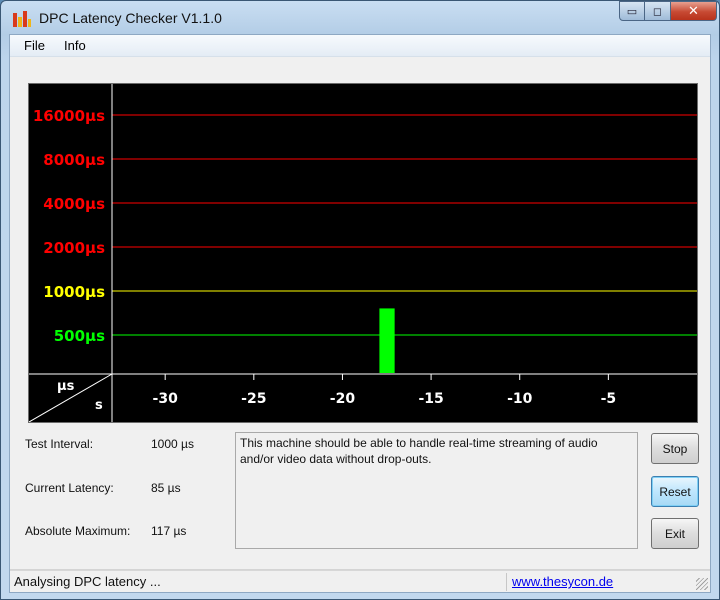  I want to click on x-tick-label: -10, so click(520, 399).